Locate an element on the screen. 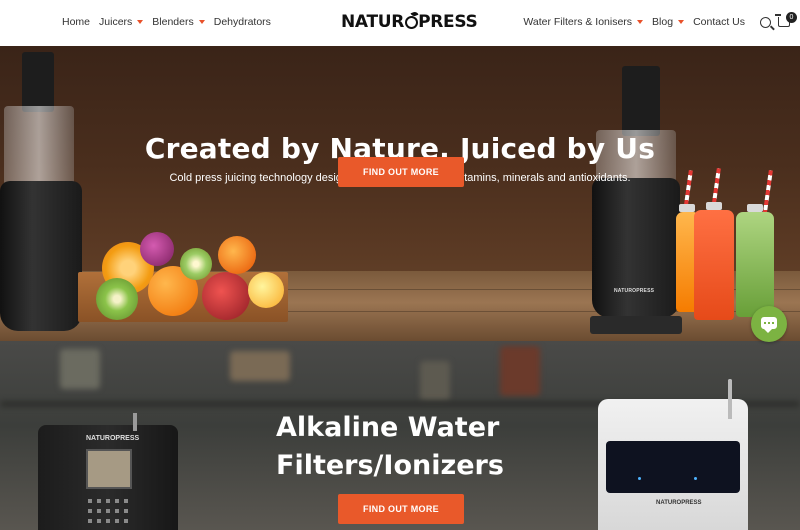 The height and width of the screenshot is (530, 800). primary-nav-right: Water Filters & Ionisers Blog Contact Us is located at coordinates (634, 22).